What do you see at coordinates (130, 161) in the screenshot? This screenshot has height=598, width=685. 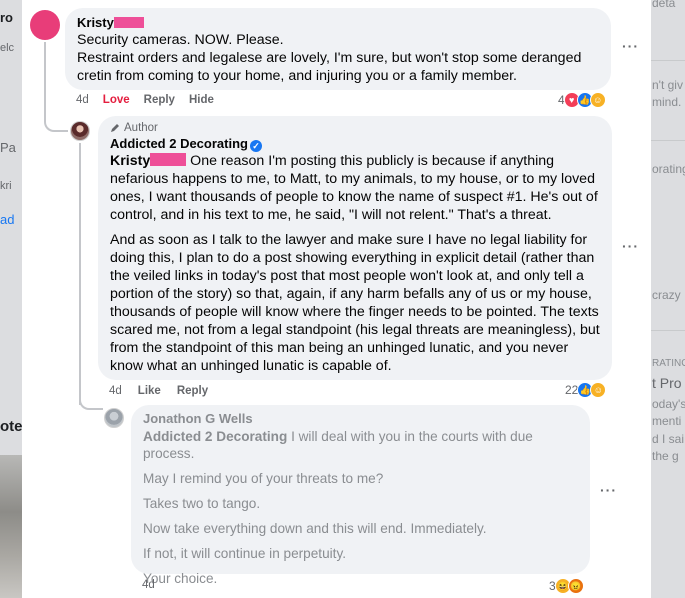 I see `mention-name: Kristy` at bounding box center [130, 161].